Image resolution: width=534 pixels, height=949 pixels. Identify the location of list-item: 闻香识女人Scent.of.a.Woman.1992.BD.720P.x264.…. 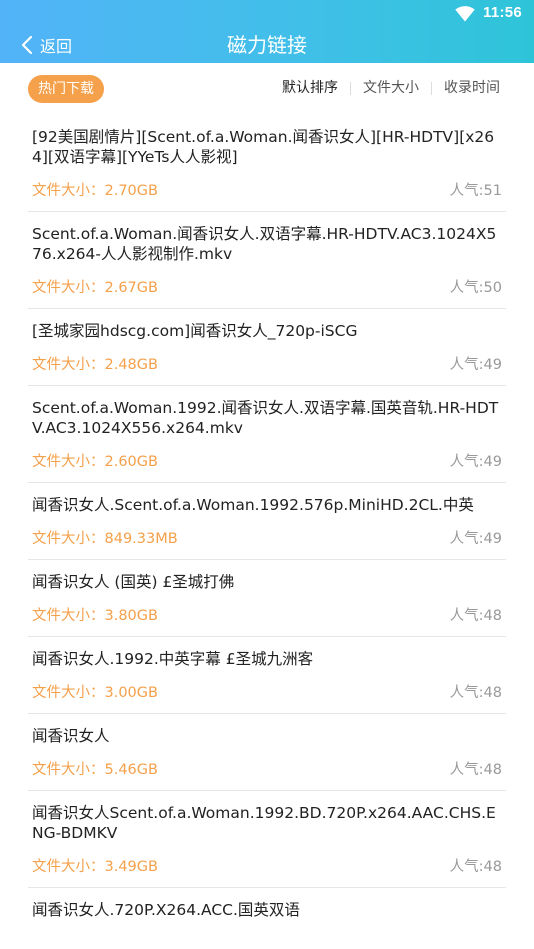
(267, 839).